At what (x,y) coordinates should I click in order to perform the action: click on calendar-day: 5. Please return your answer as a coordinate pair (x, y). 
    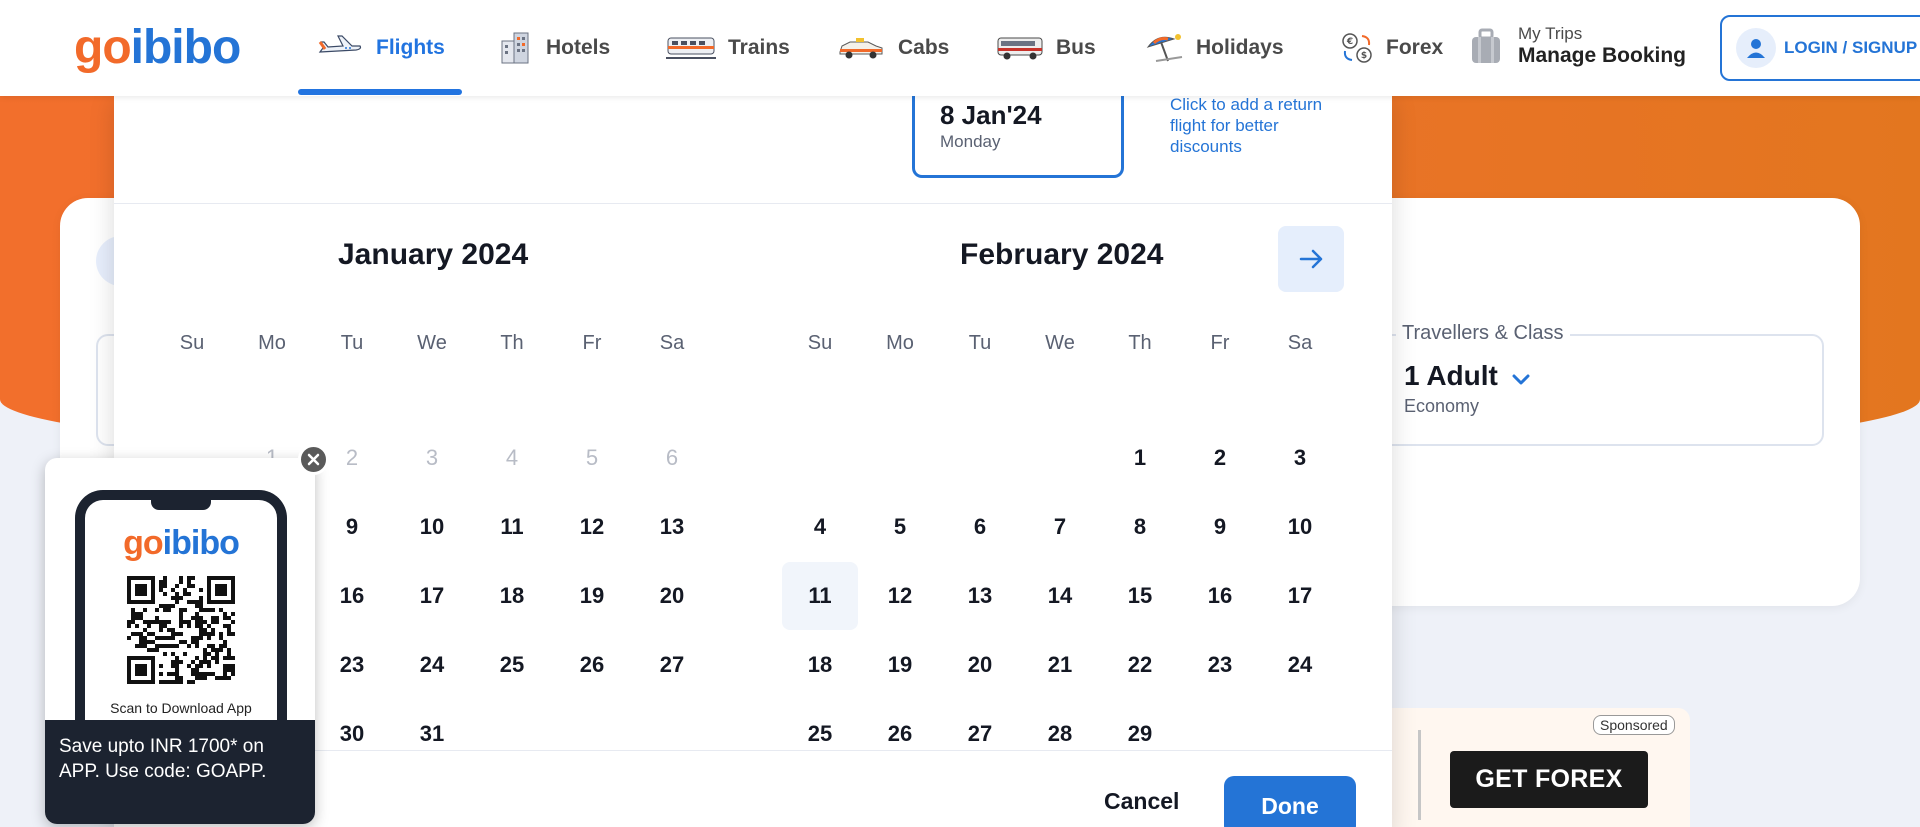
    Looking at the image, I should click on (900, 527).